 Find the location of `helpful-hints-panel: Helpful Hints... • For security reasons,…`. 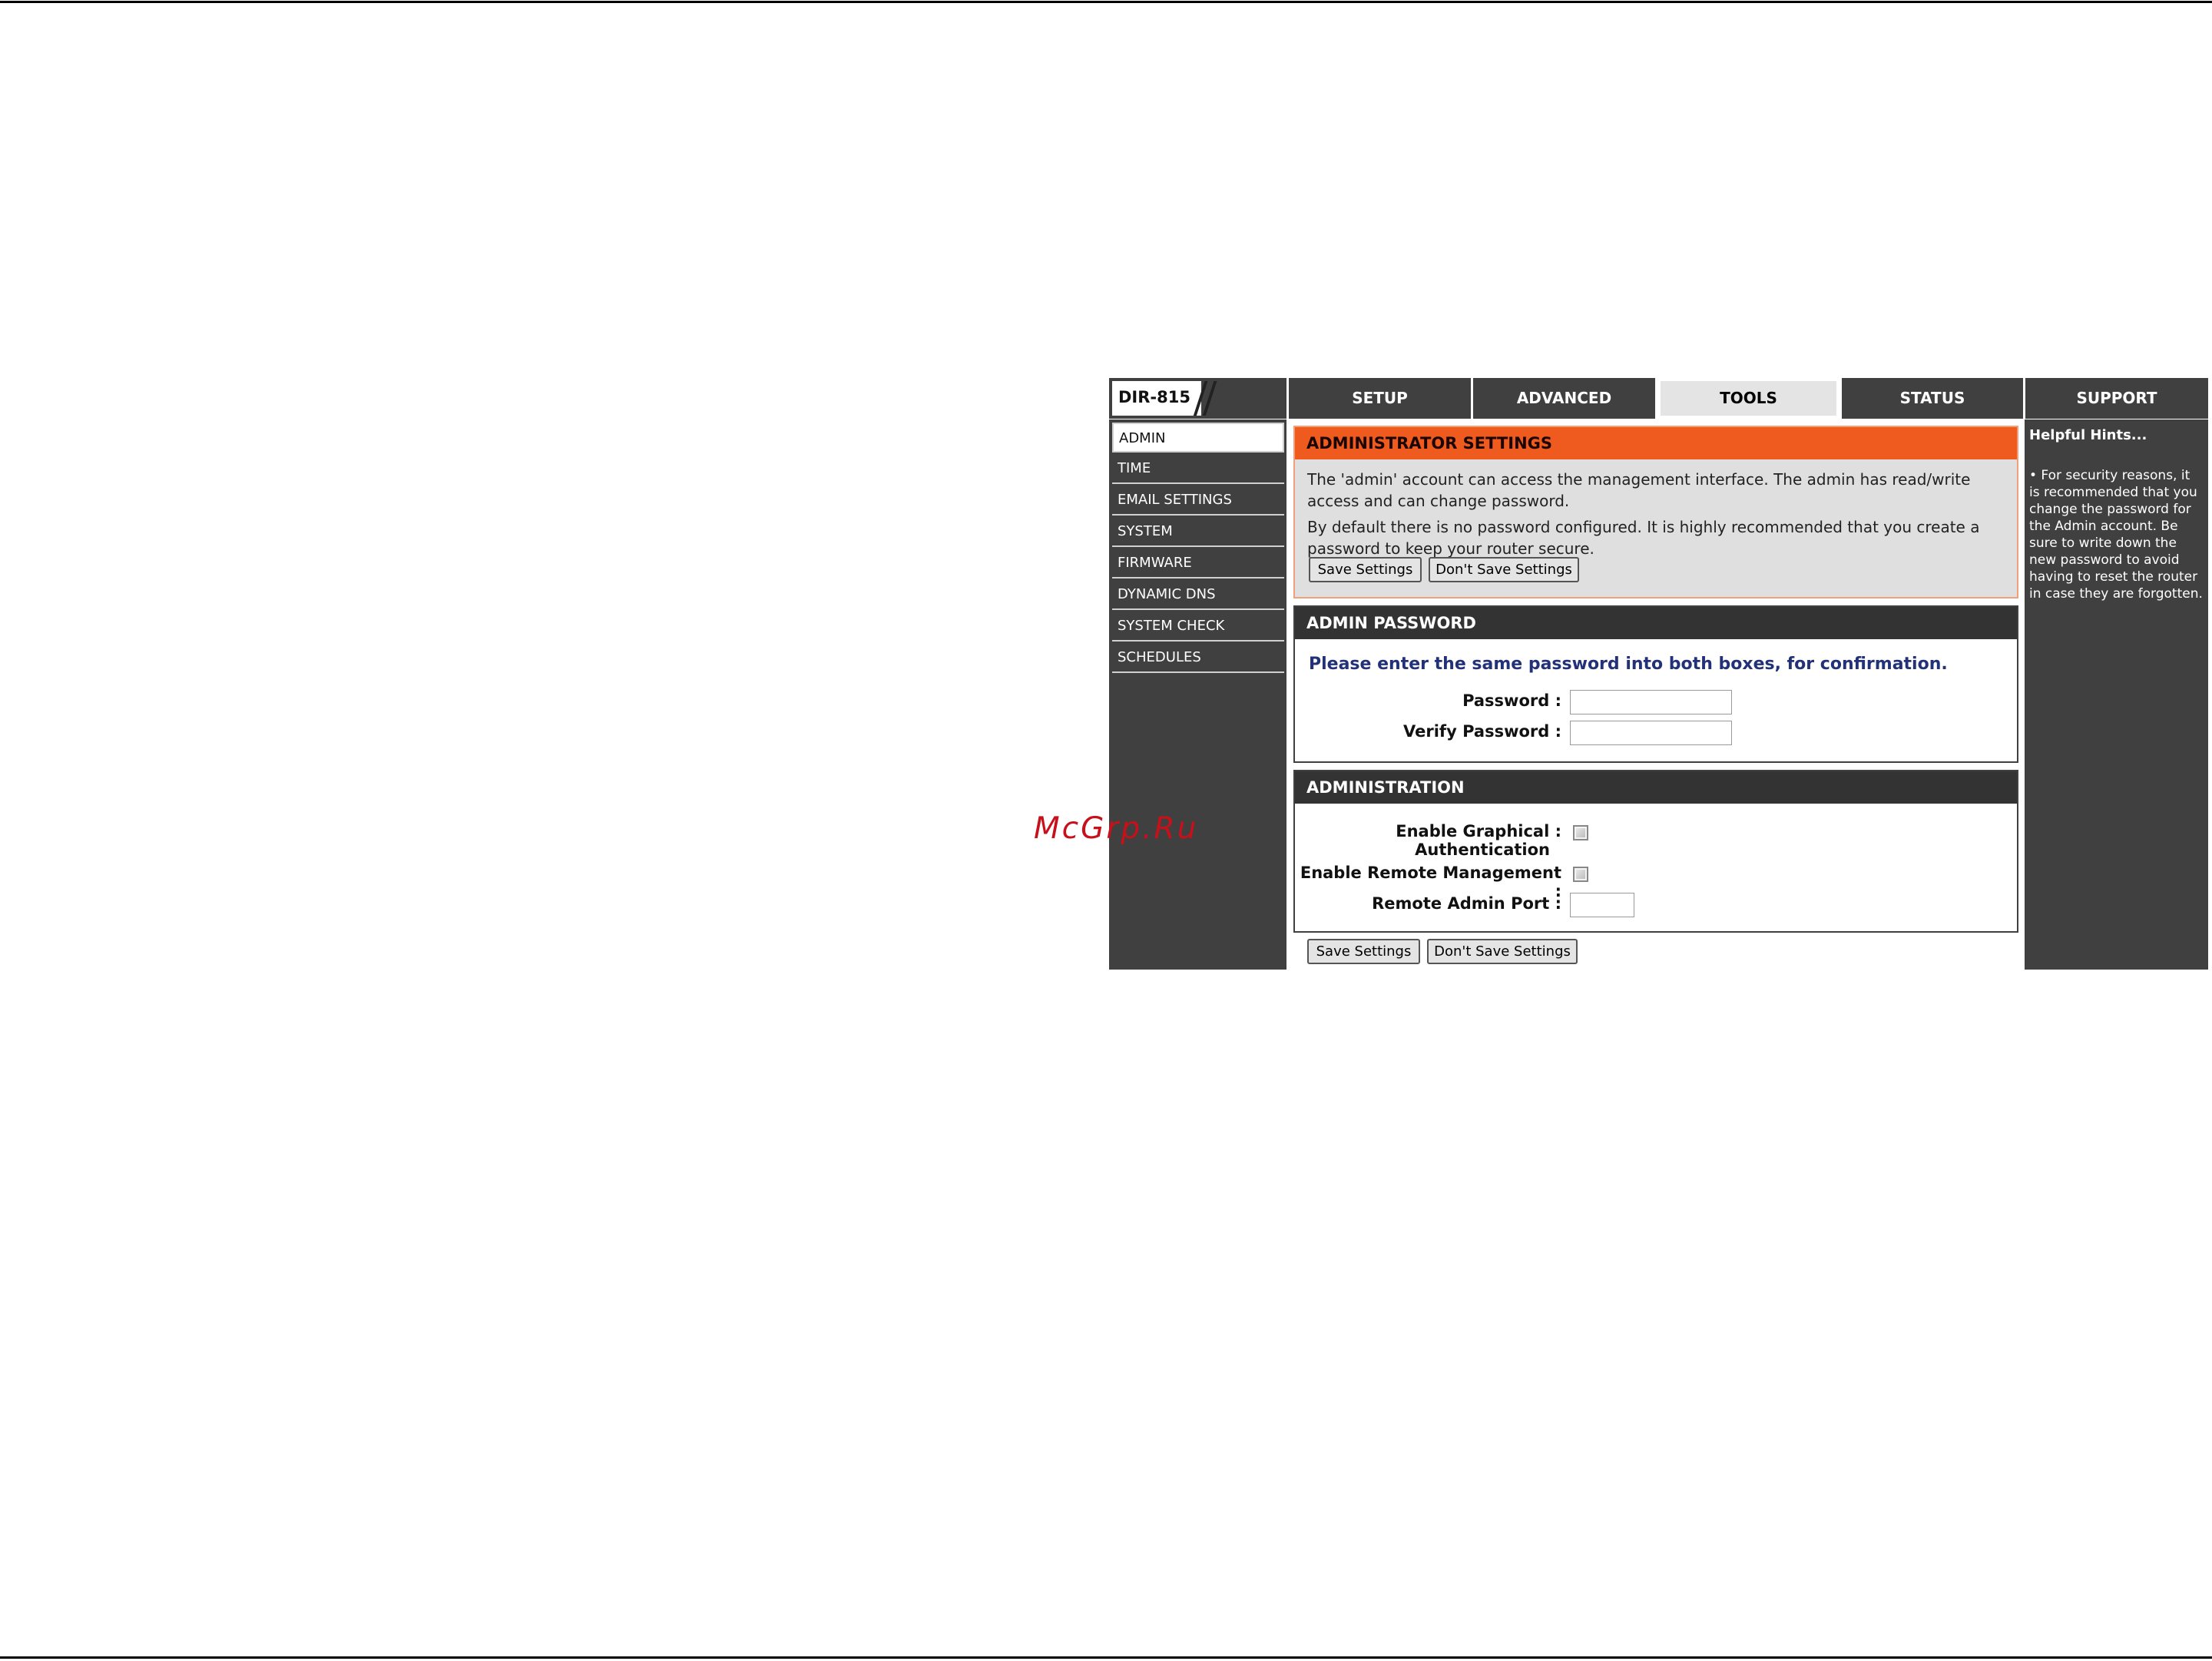

helpful-hints-panel: Helpful Hints... • For security reasons,… is located at coordinates (2117, 694).